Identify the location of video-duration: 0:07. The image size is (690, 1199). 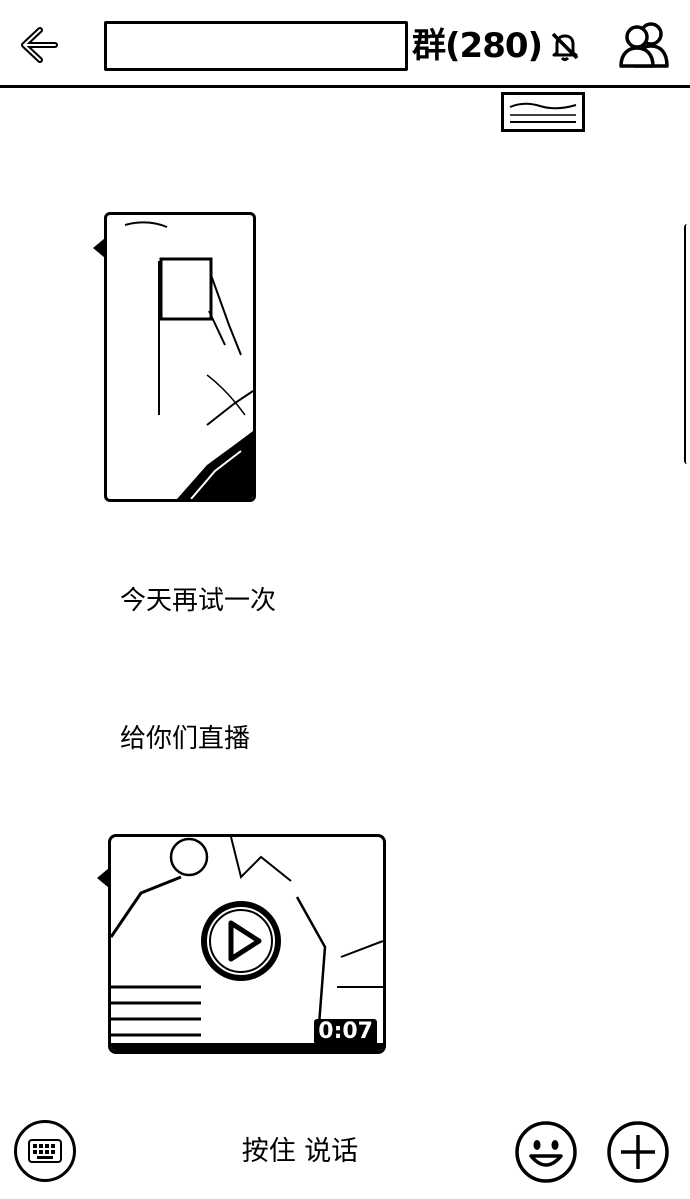
(345, 1031).